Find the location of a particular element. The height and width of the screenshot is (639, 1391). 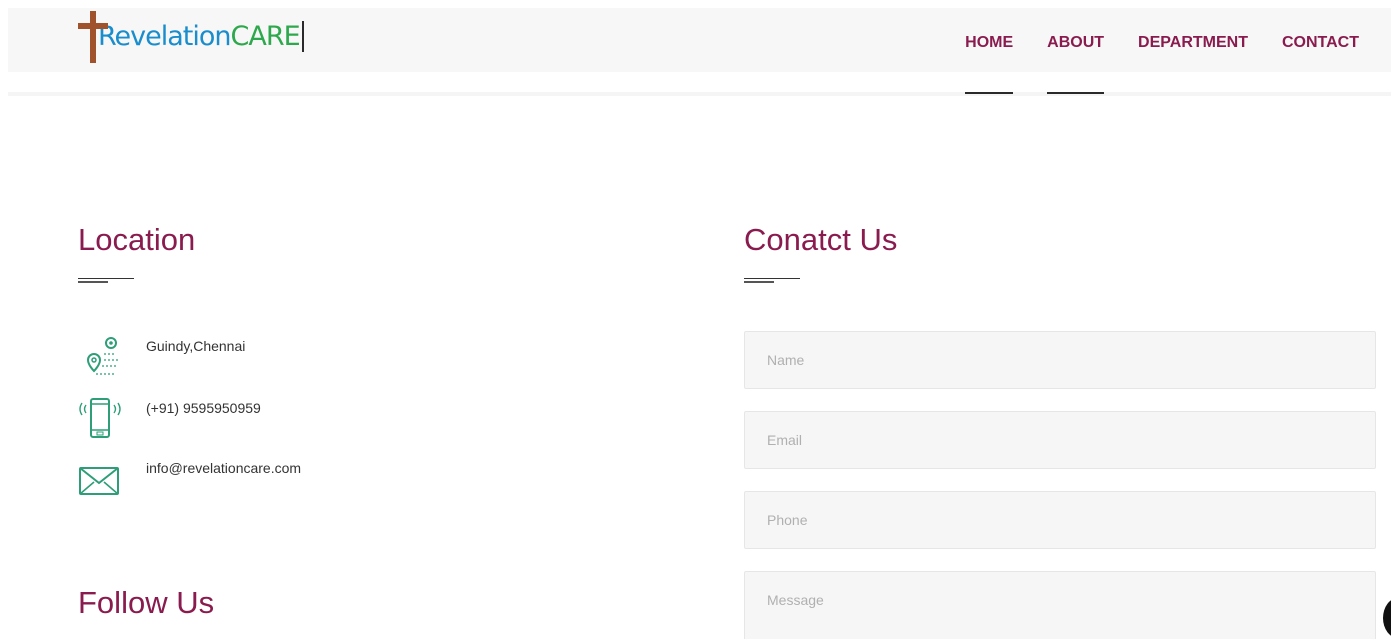

site-logo: RevelationCARE is located at coordinates (191, 36).